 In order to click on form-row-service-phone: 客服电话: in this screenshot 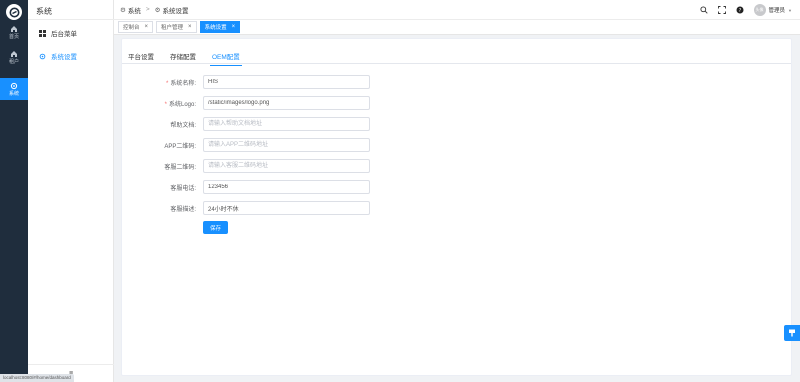, I will do `click(332, 187)`.